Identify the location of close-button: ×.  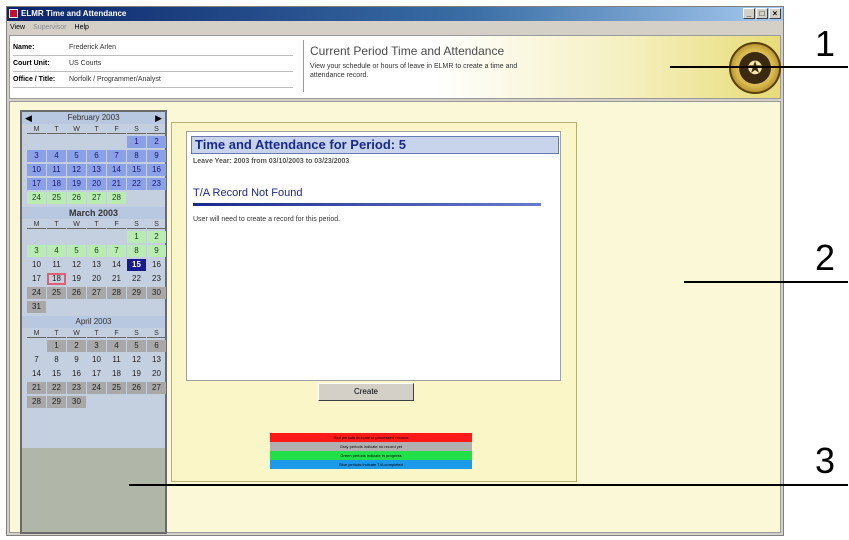
(775, 13).